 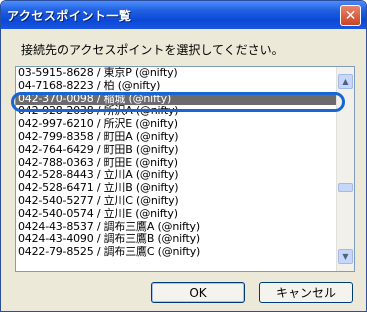 I want to click on scroll-thumb, so click(x=345, y=187).